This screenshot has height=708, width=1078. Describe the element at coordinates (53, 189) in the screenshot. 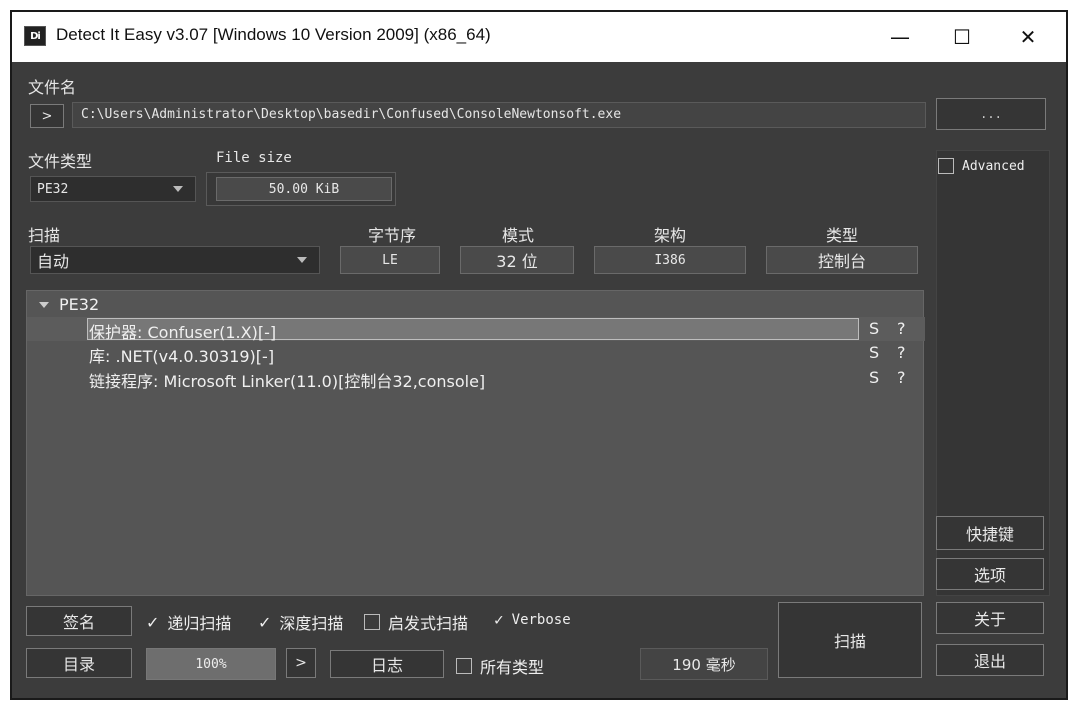

I see `filetype-value: PE32` at that location.